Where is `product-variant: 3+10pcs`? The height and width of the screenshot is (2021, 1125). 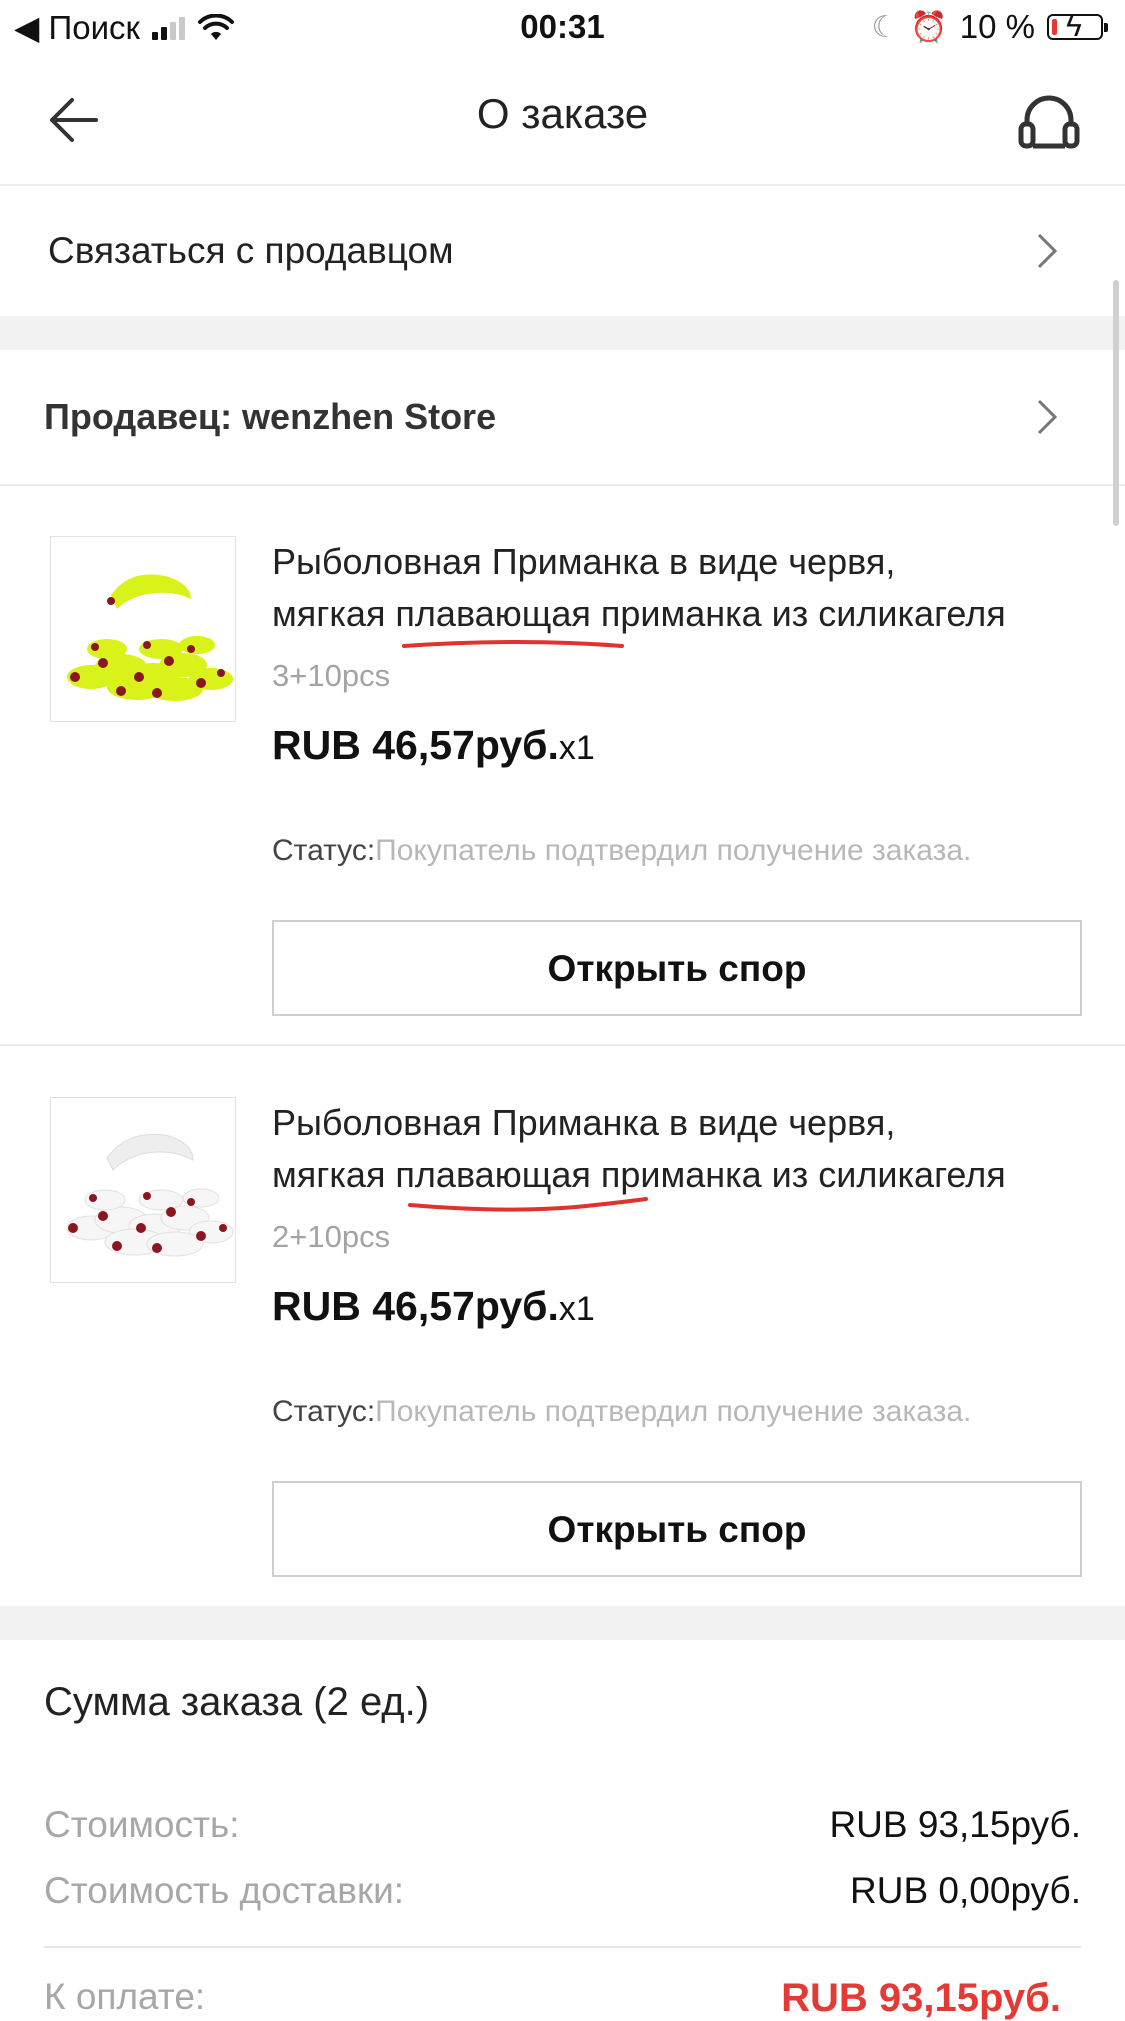
product-variant: 3+10pcs is located at coordinates (331, 675).